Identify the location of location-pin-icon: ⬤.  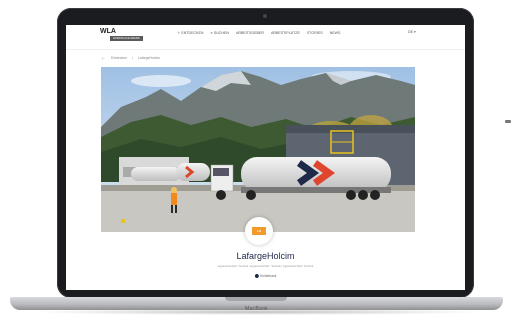
(257, 275).